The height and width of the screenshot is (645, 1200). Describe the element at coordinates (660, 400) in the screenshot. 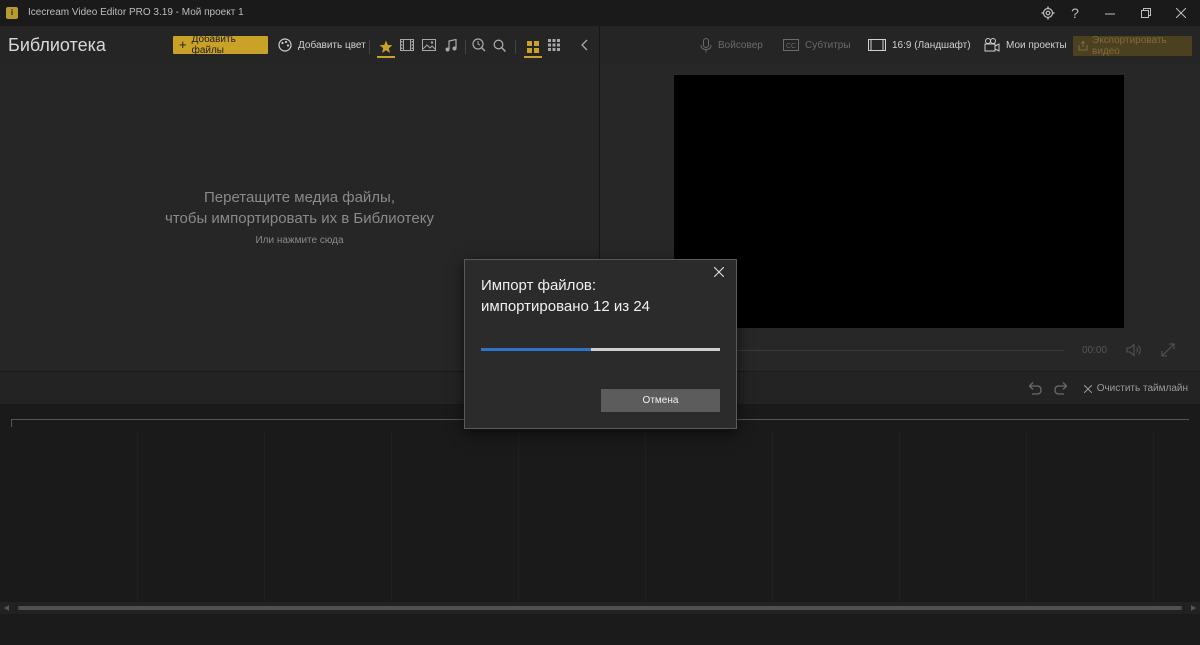

I see `cancel-button: Отмена` at that location.